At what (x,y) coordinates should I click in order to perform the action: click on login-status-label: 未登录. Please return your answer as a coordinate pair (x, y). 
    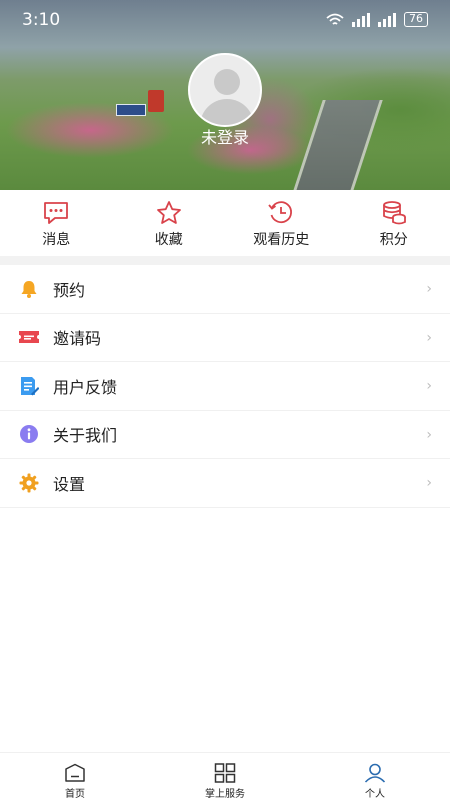
    Looking at the image, I should click on (225, 136).